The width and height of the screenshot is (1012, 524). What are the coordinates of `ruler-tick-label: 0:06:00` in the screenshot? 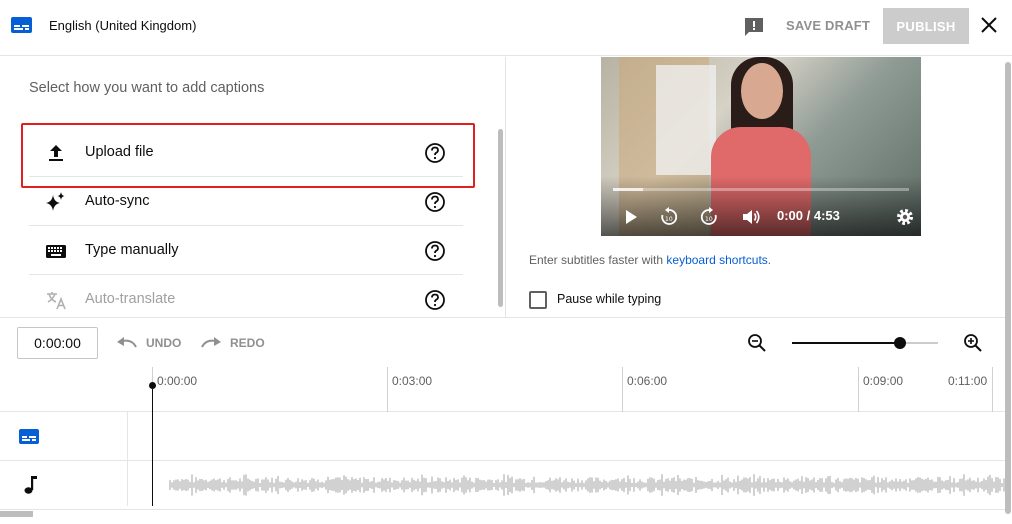 It's located at (647, 381).